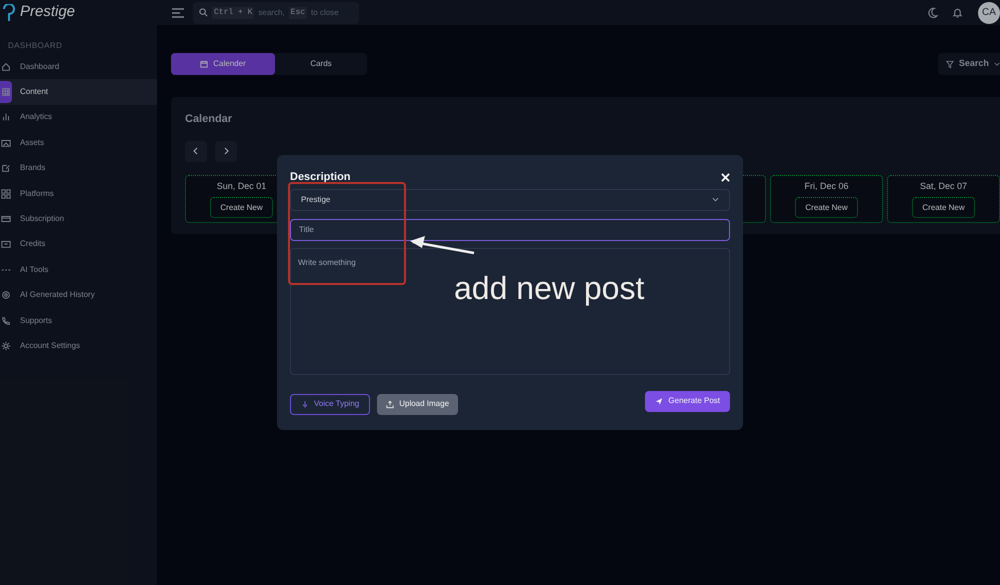  What do you see at coordinates (6, 321) in the screenshot?
I see `phone-icon` at bounding box center [6, 321].